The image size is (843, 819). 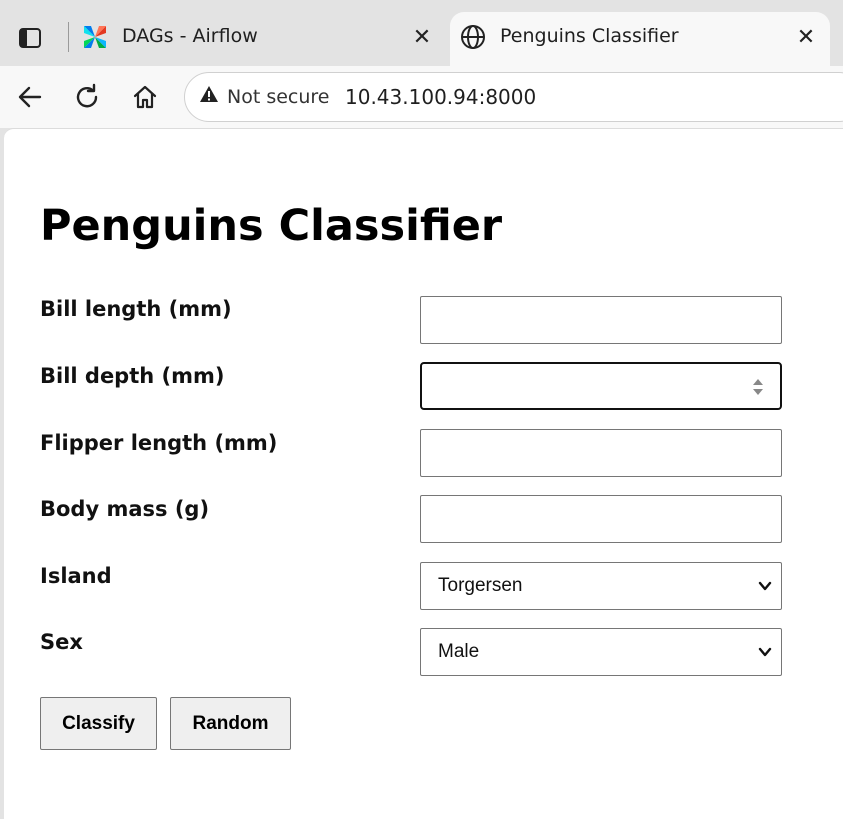 I want to click on tab-title: Penguins Classifier, so click(x=589, y=36).